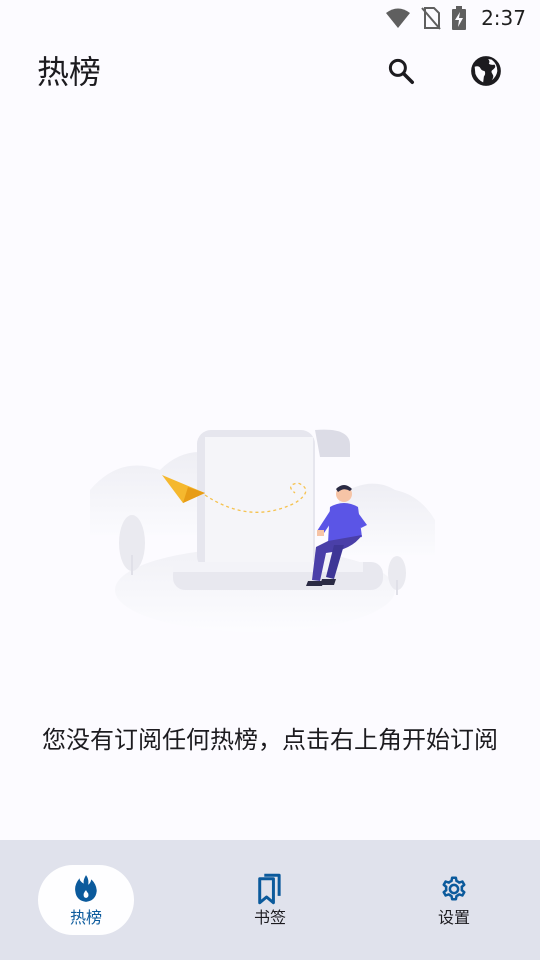 This screenshot has height=960, width=540. What do you see at coordinates (398, 18) in the screenshot?
I see `wifi-icon` at bounding box center [398, 18].